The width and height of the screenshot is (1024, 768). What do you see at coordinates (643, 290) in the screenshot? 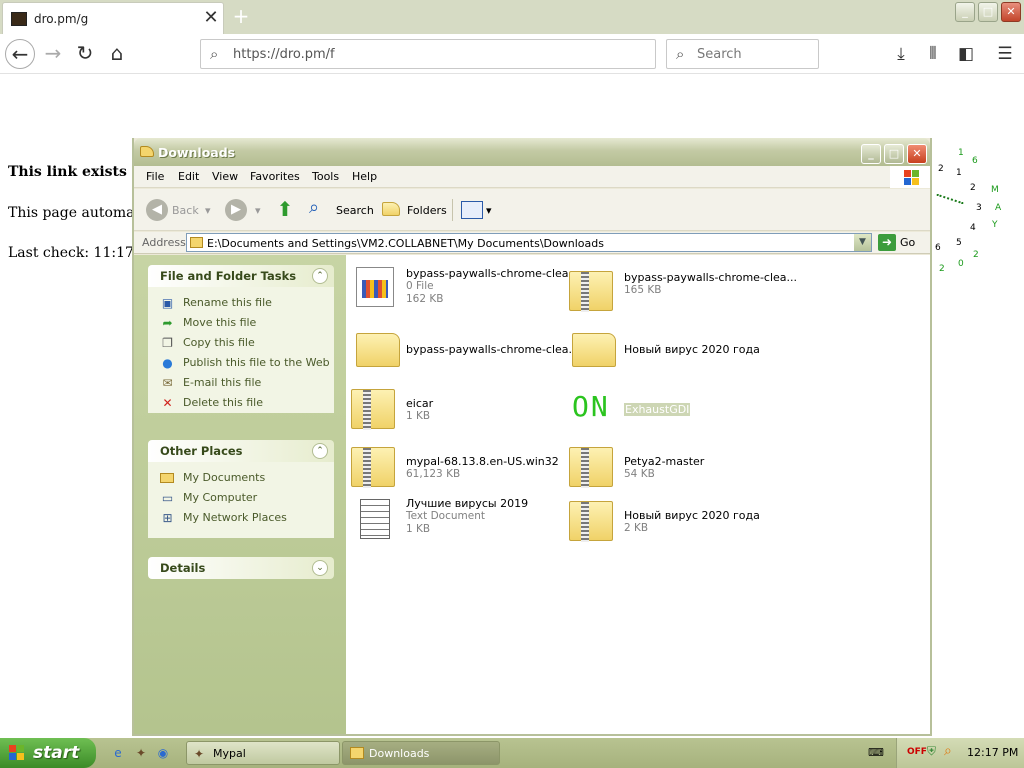
I see `file-info: 165 KB` at bounding box center [643, 290].